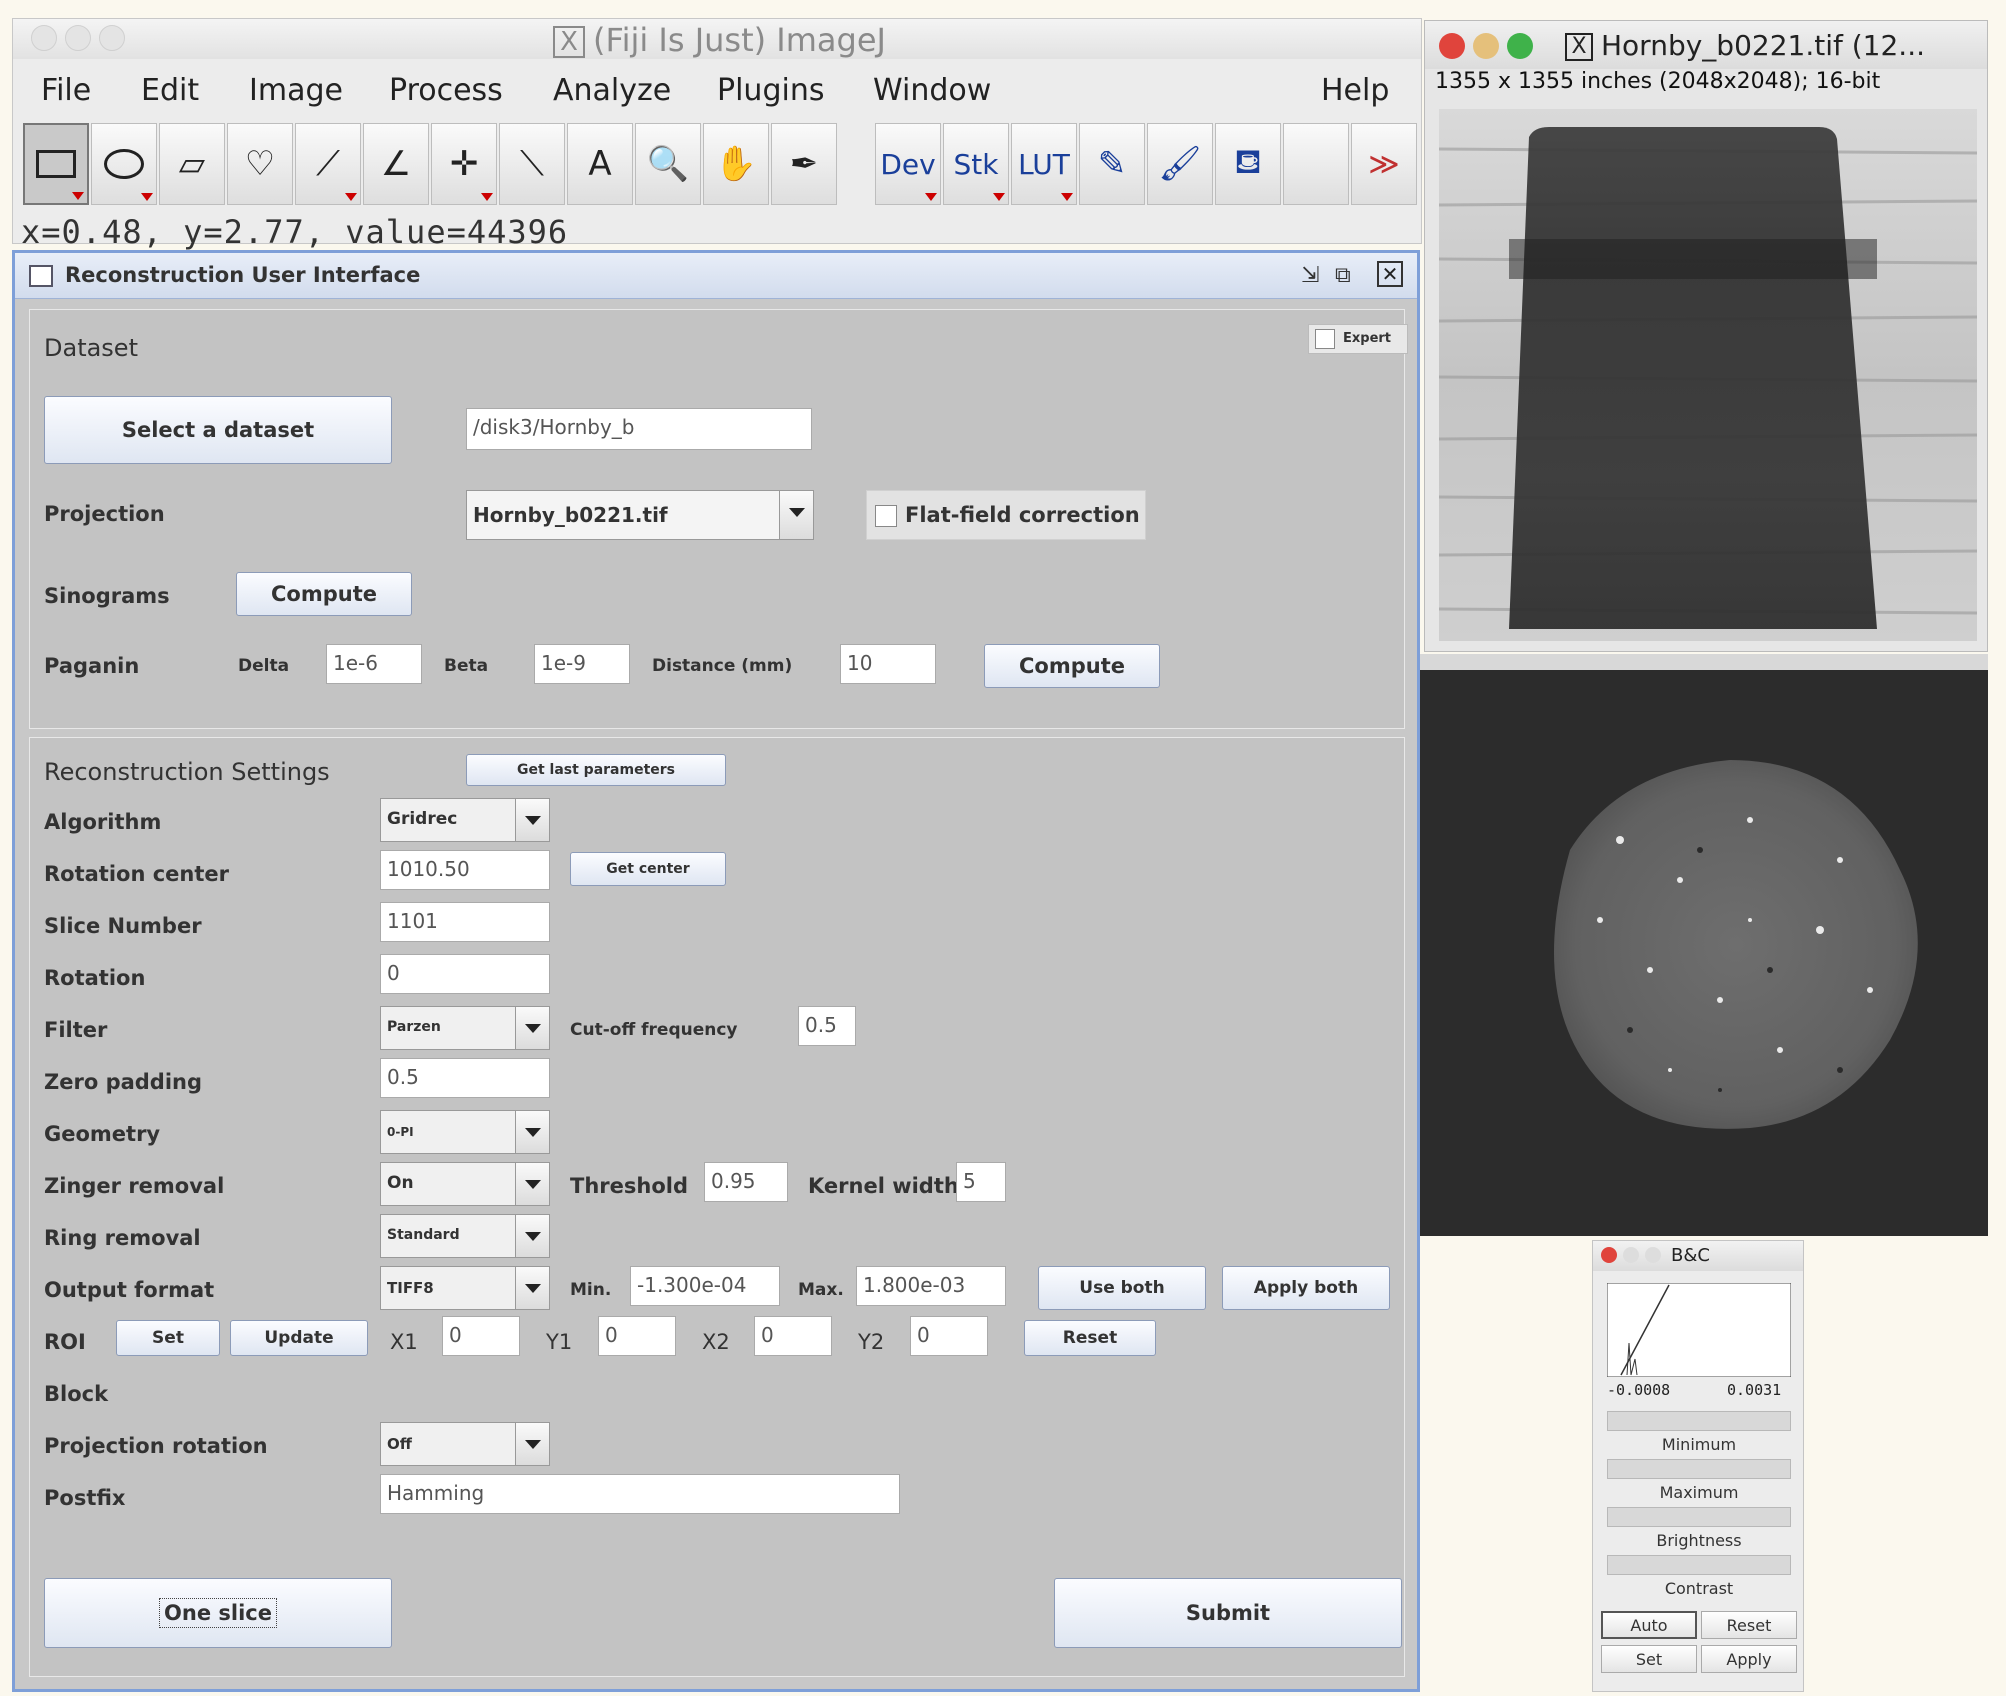  I want to click on empty-tool-slot, so click(1316, 164).